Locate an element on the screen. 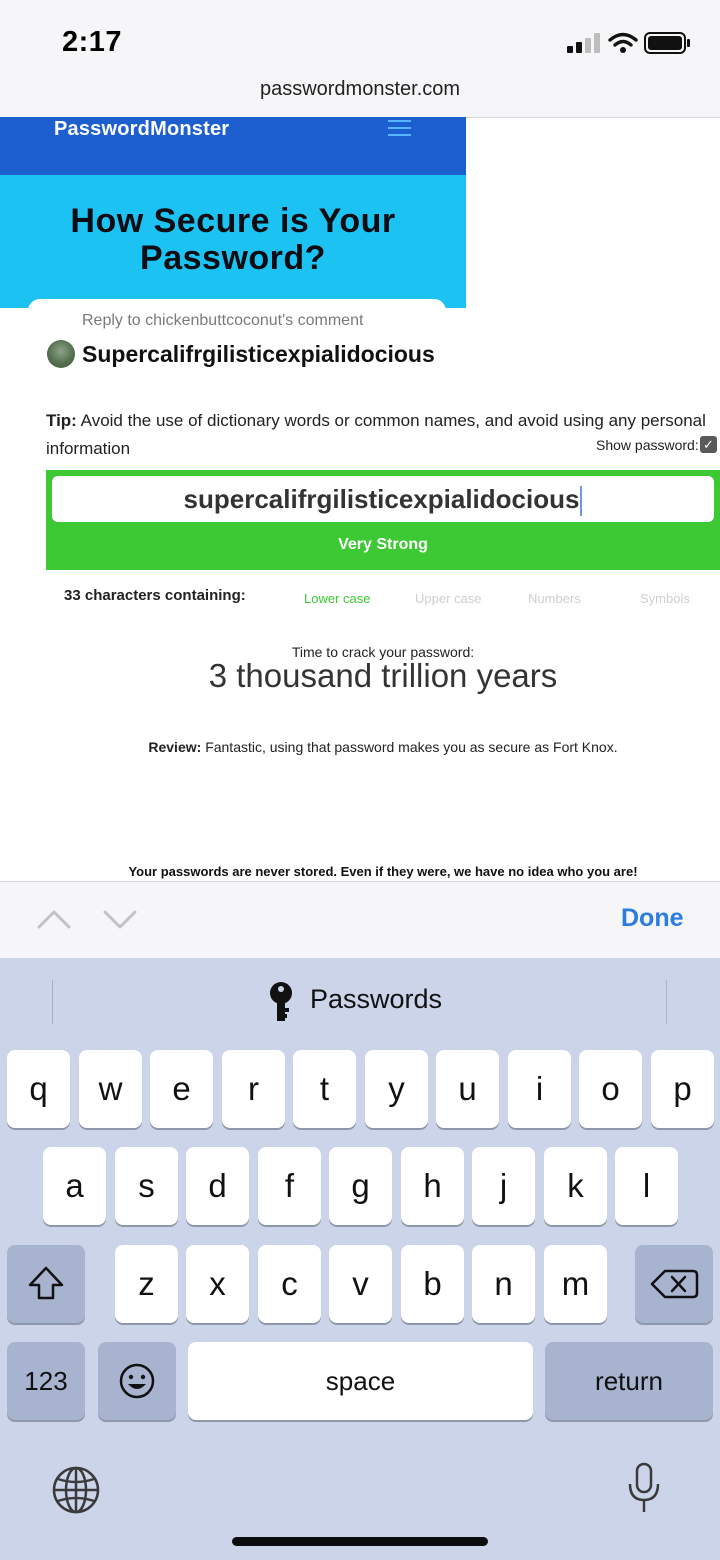  password-value: supercalifrgilisticexpialidocious is located at coordinates (381, 499).